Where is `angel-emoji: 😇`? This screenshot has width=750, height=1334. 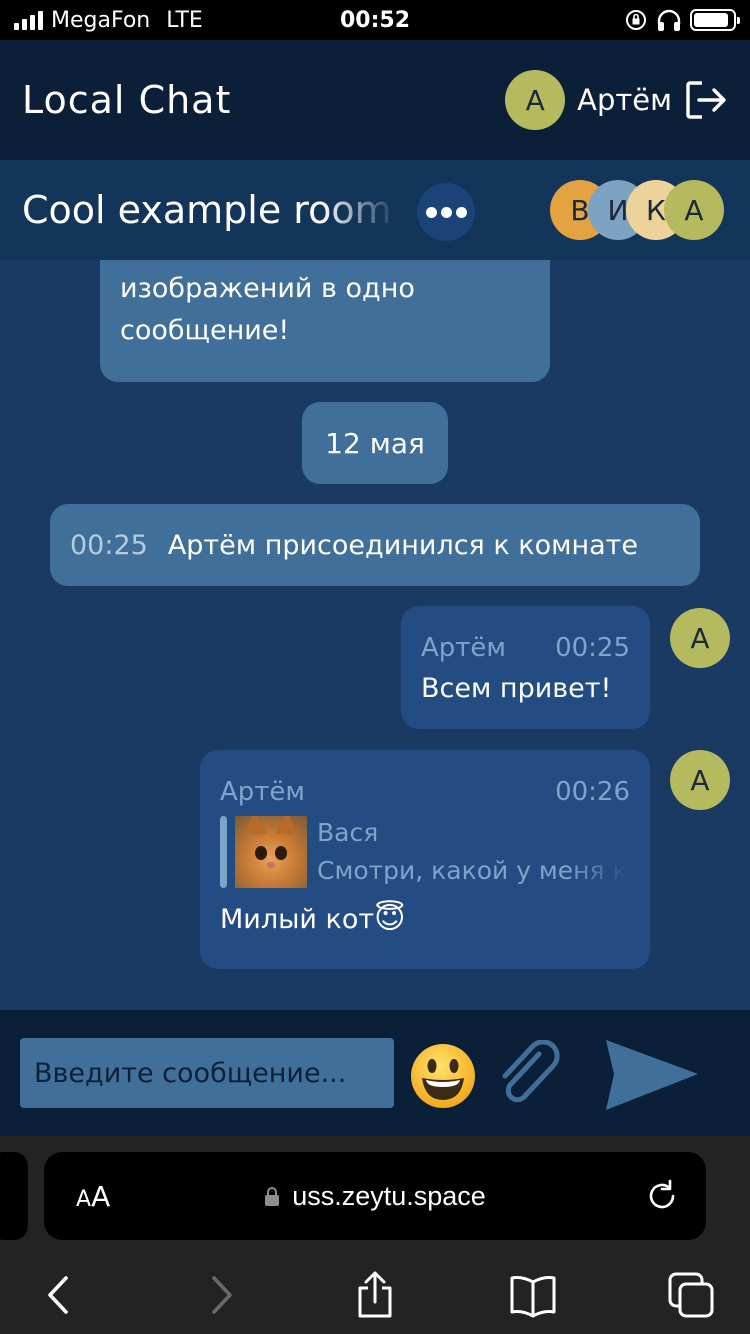
angel-emoji: 😇 is located at coordinates (390, 918).